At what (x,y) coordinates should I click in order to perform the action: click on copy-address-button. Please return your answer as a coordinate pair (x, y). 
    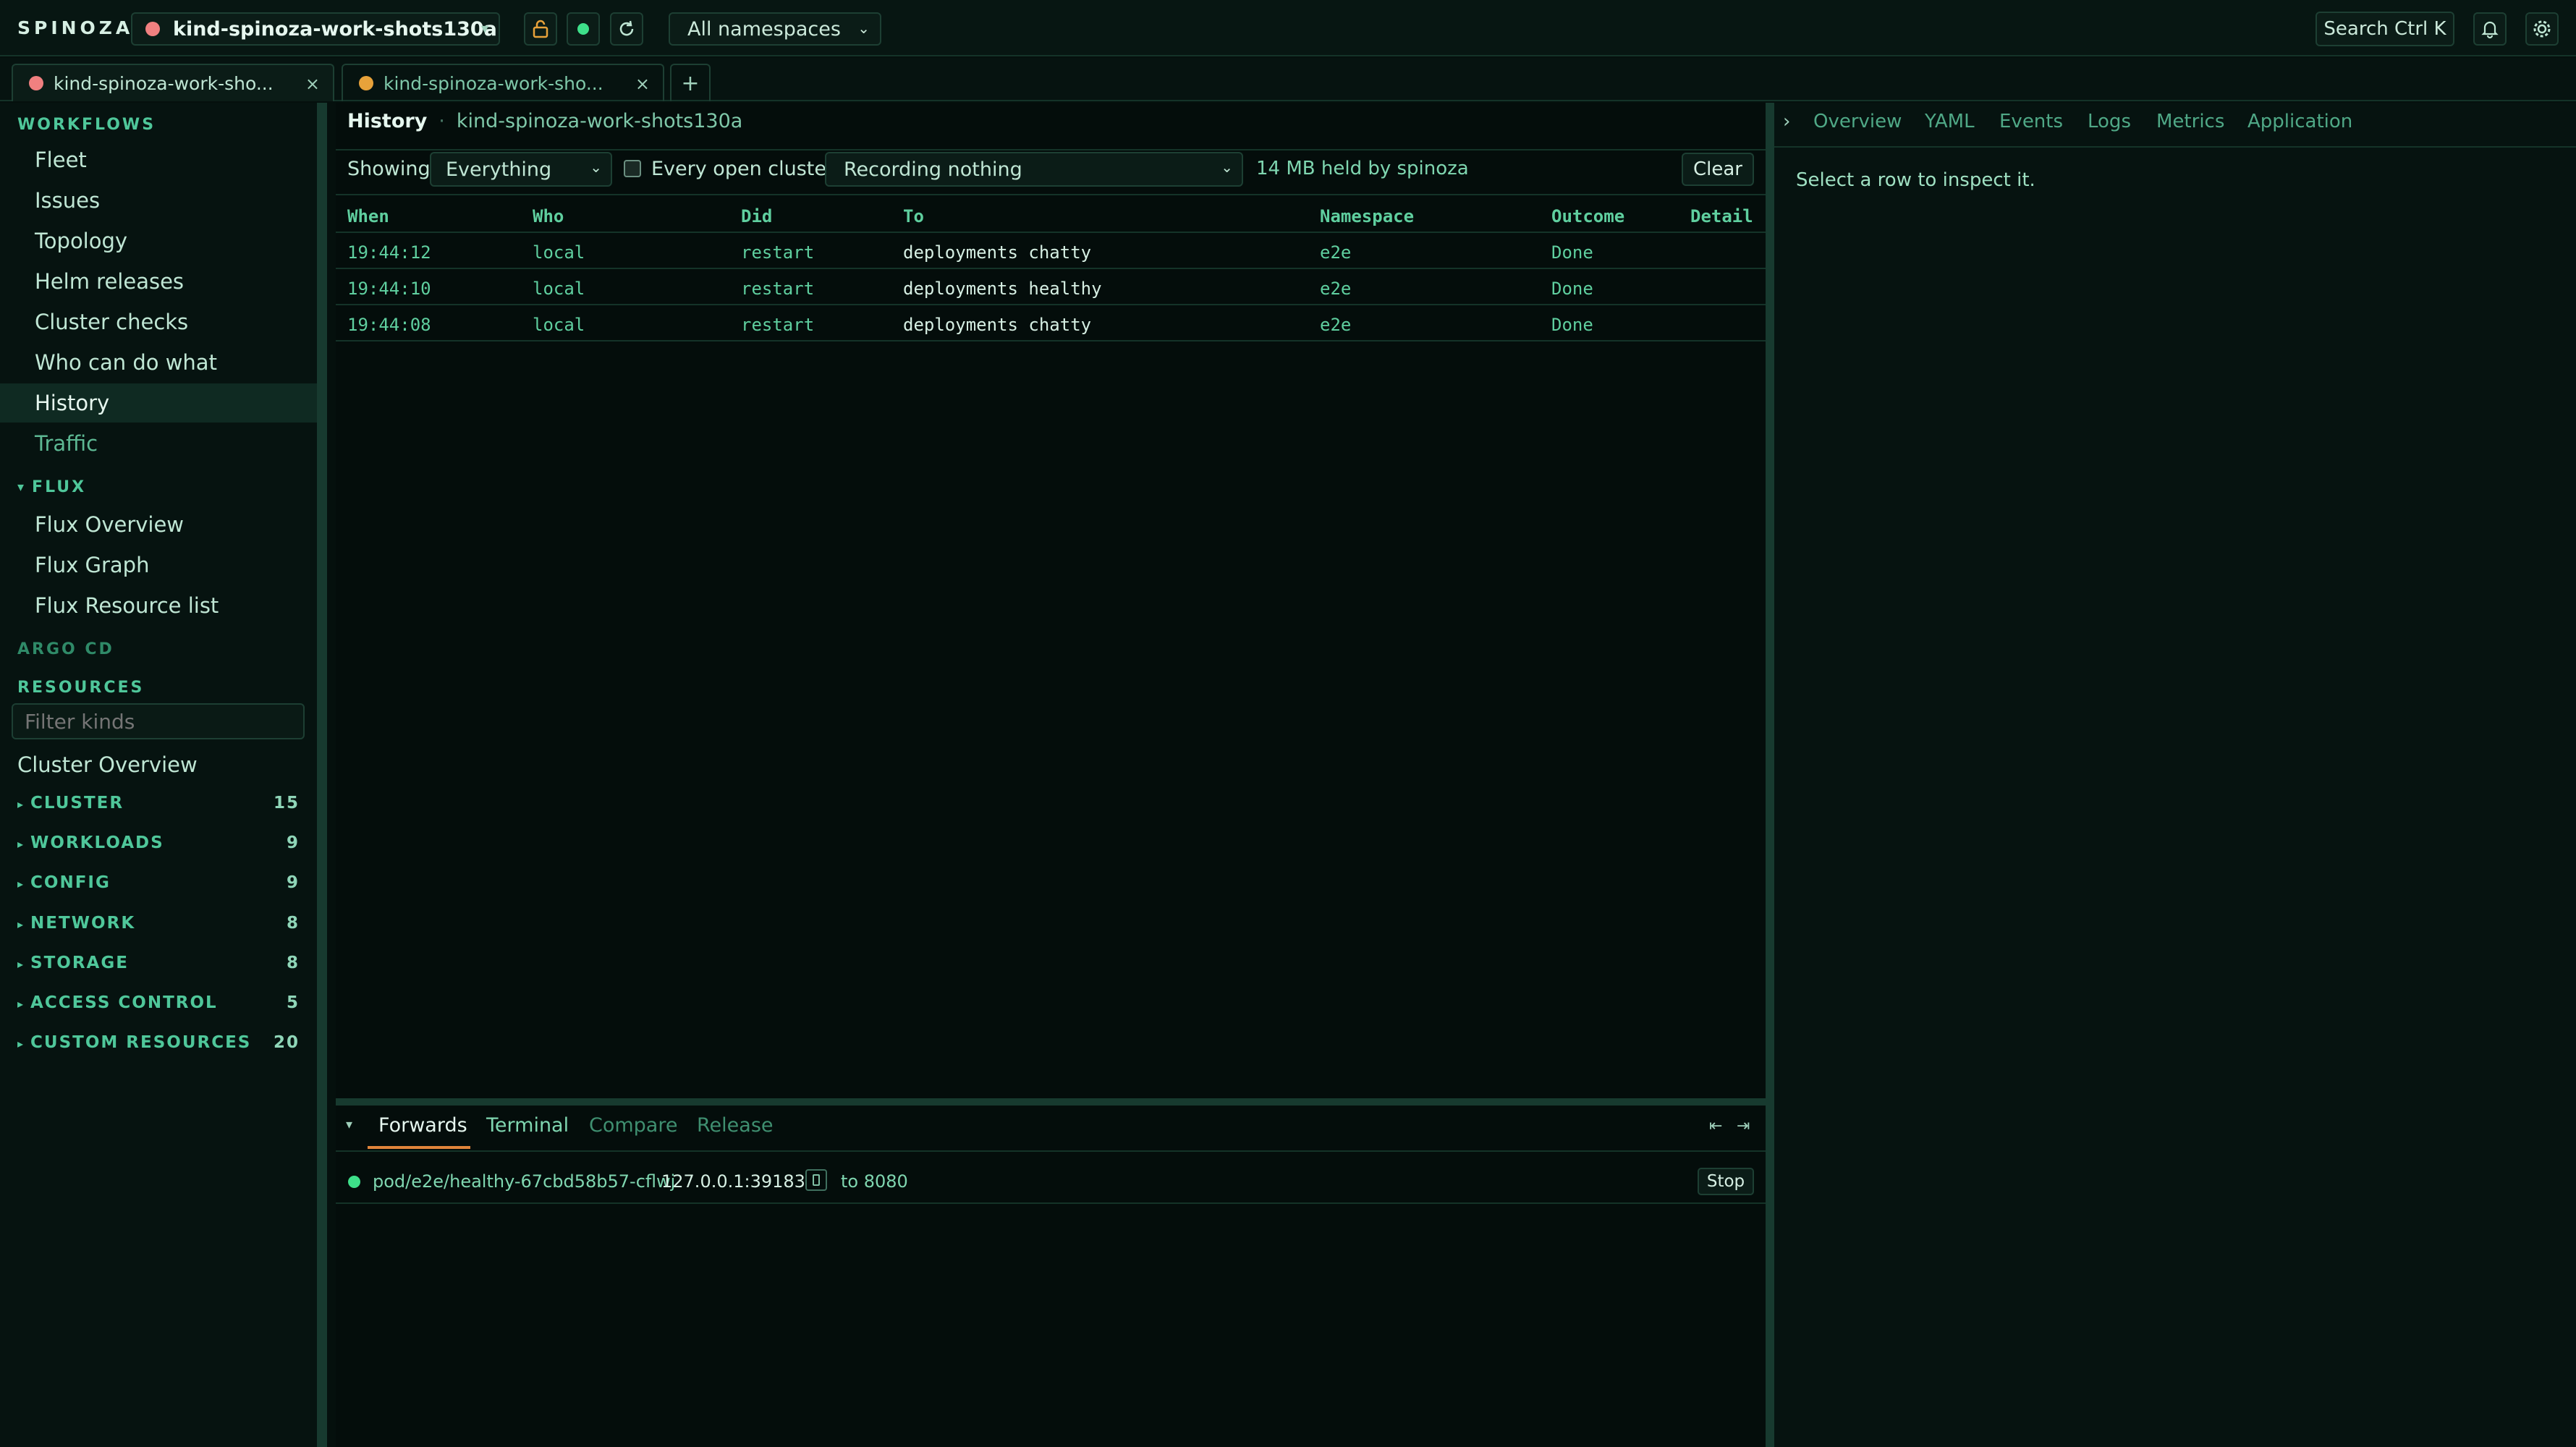
    Looking at the image, I should click on (816, 1180).